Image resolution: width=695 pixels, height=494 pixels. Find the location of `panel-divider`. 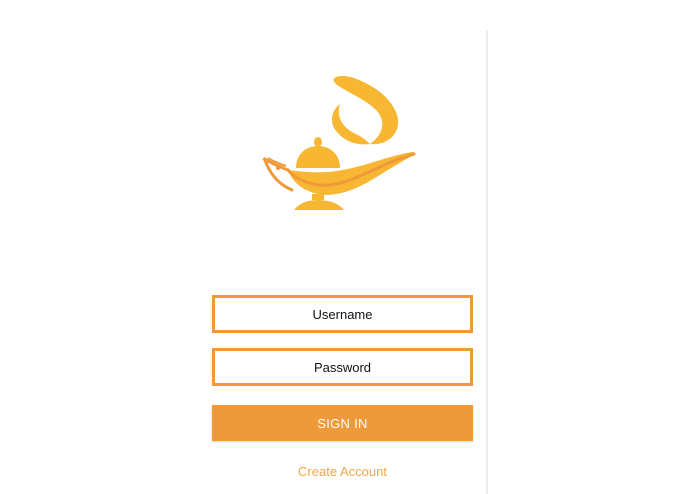

panel-divider is located at coordinates (487, 262).